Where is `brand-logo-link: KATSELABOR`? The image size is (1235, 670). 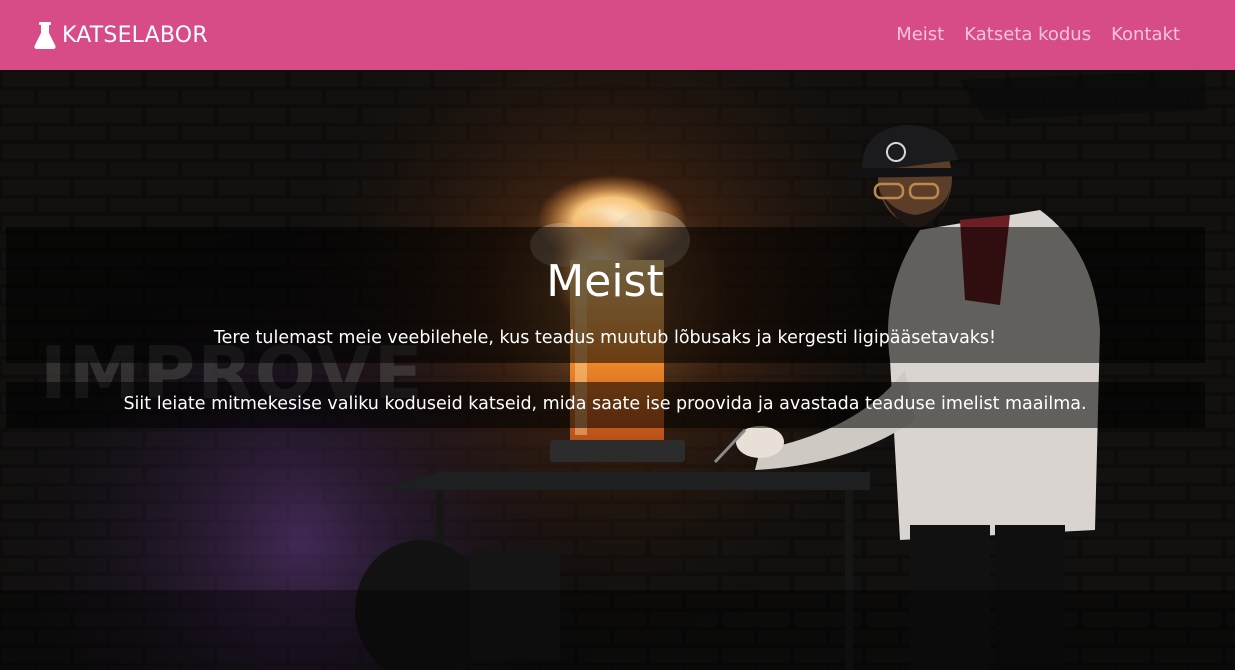
brand-logo-link: KATSELABOR is located at coordinates (121, 35).